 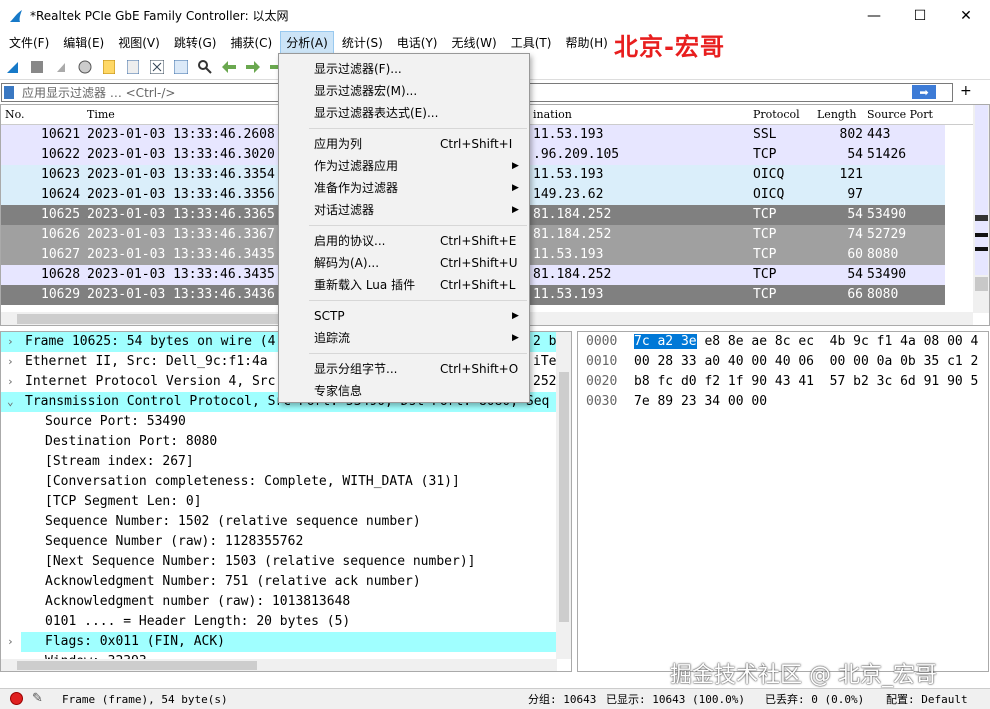 I want to click on expert-info-icon, so click(x=16, y=698).